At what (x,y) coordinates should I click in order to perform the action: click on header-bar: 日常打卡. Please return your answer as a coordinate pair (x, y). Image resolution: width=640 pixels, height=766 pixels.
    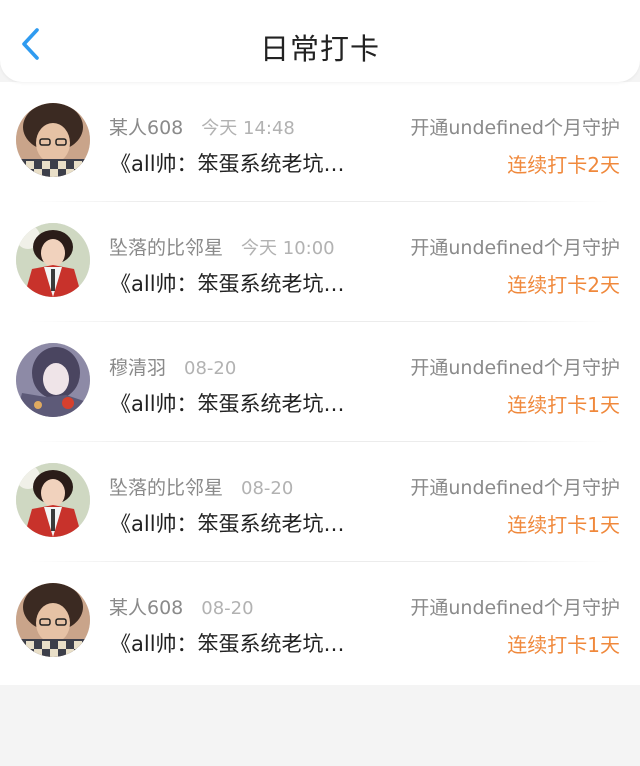
    Looking at the image, I should click on (320, 41).